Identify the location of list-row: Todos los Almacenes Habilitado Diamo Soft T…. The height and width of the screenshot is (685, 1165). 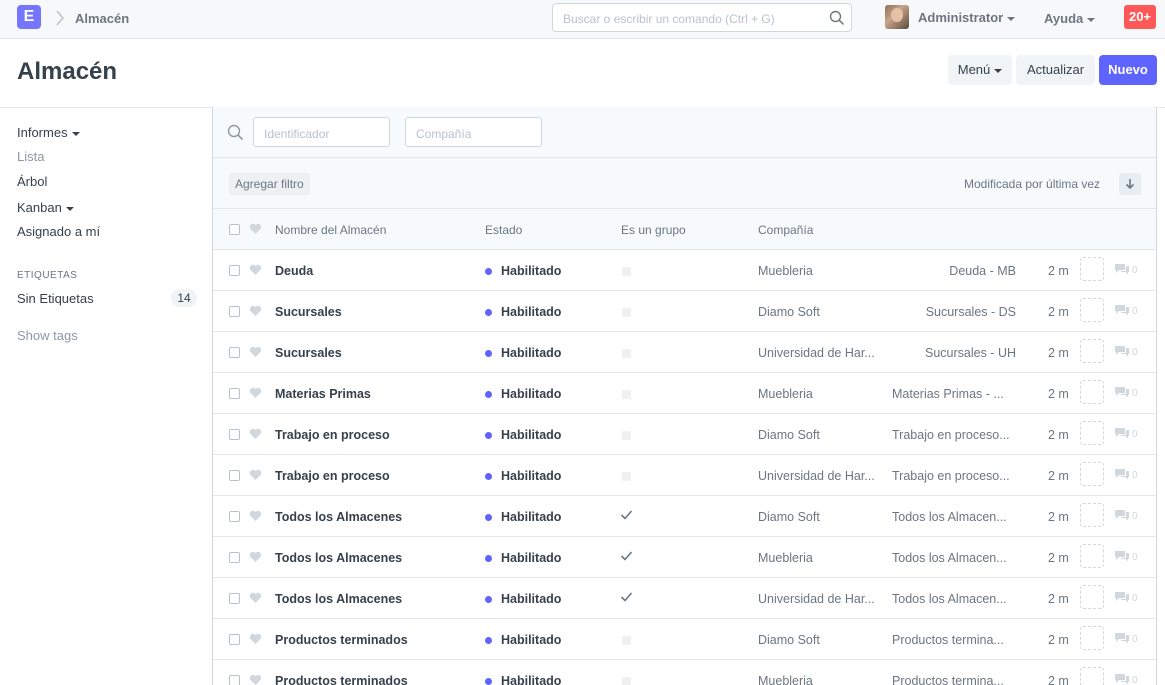
(684, 516).